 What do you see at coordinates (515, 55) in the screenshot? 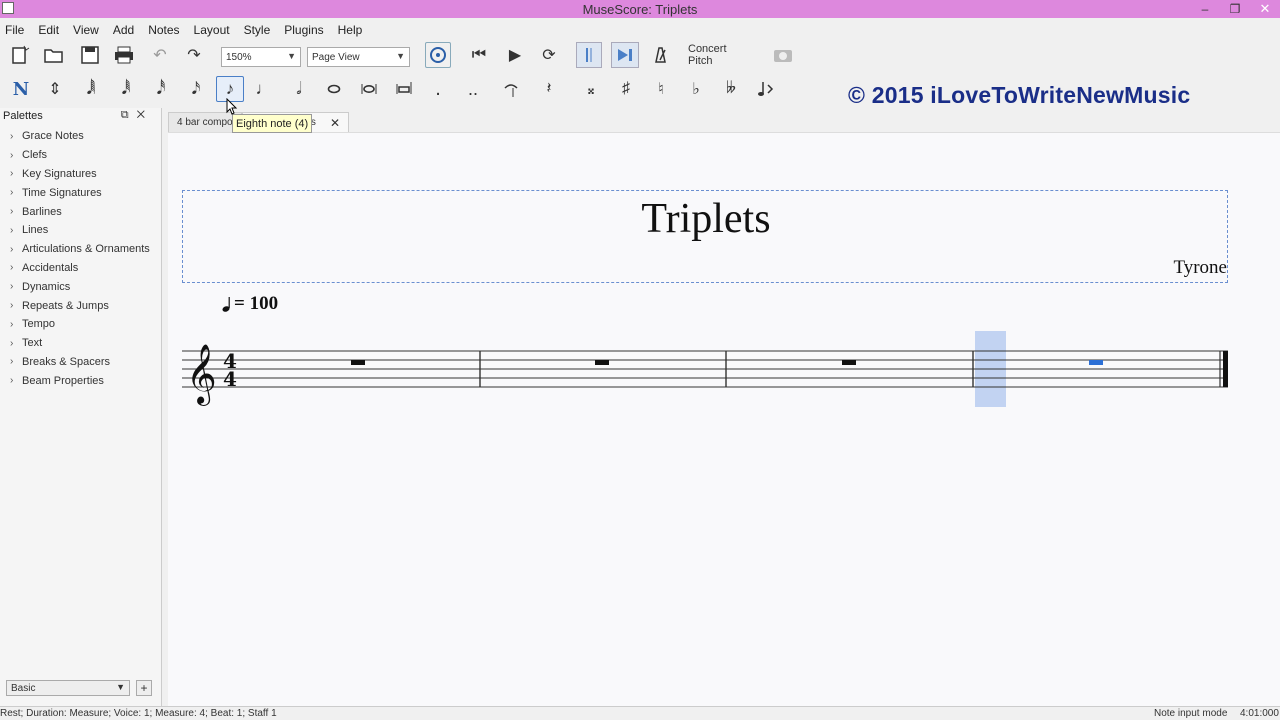
I see `play-icon: ▶` at bounding box center [515, 55].